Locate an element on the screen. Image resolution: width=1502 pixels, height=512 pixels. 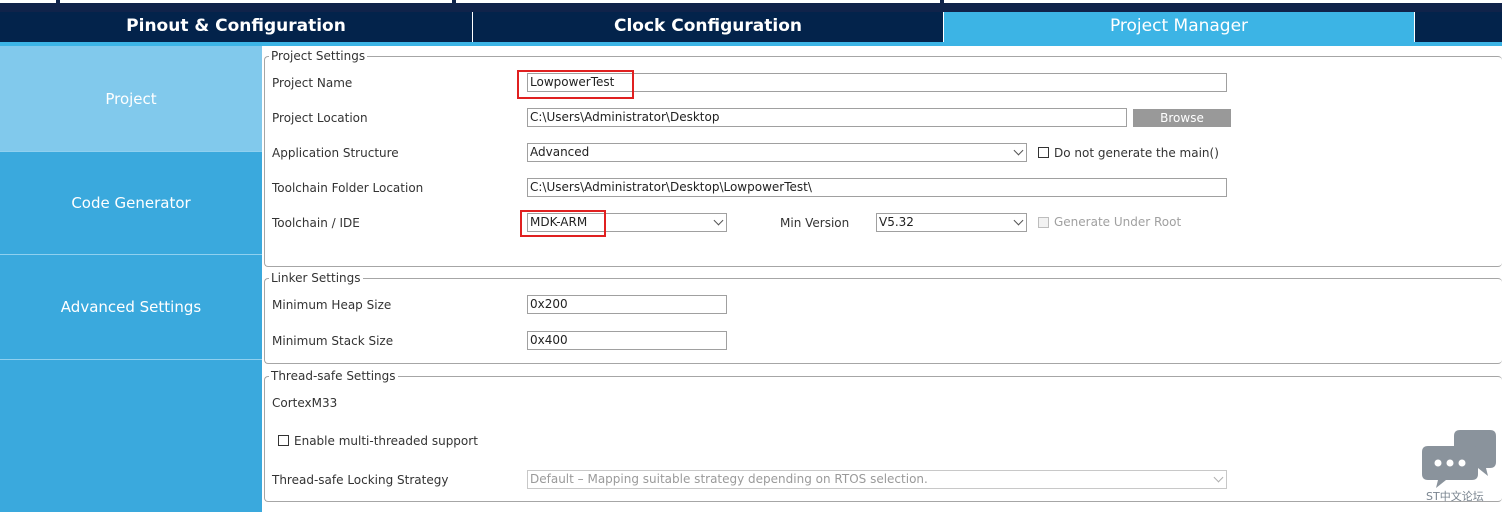
toolchain-folder-label: Toolchain Folder Location is located at coordinates (348, 188).